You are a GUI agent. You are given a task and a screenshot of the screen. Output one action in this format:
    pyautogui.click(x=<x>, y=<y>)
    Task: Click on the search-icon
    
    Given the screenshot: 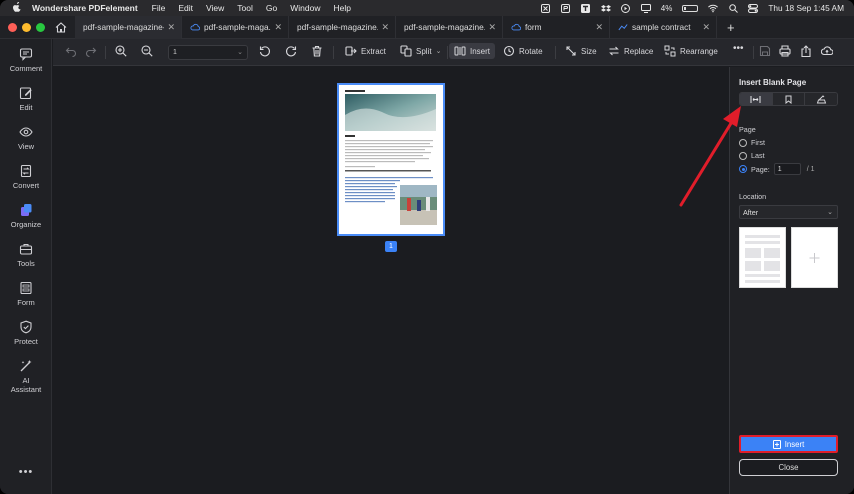 What is the action you would take?
    pyautogui.click(x=733, y=8)
    